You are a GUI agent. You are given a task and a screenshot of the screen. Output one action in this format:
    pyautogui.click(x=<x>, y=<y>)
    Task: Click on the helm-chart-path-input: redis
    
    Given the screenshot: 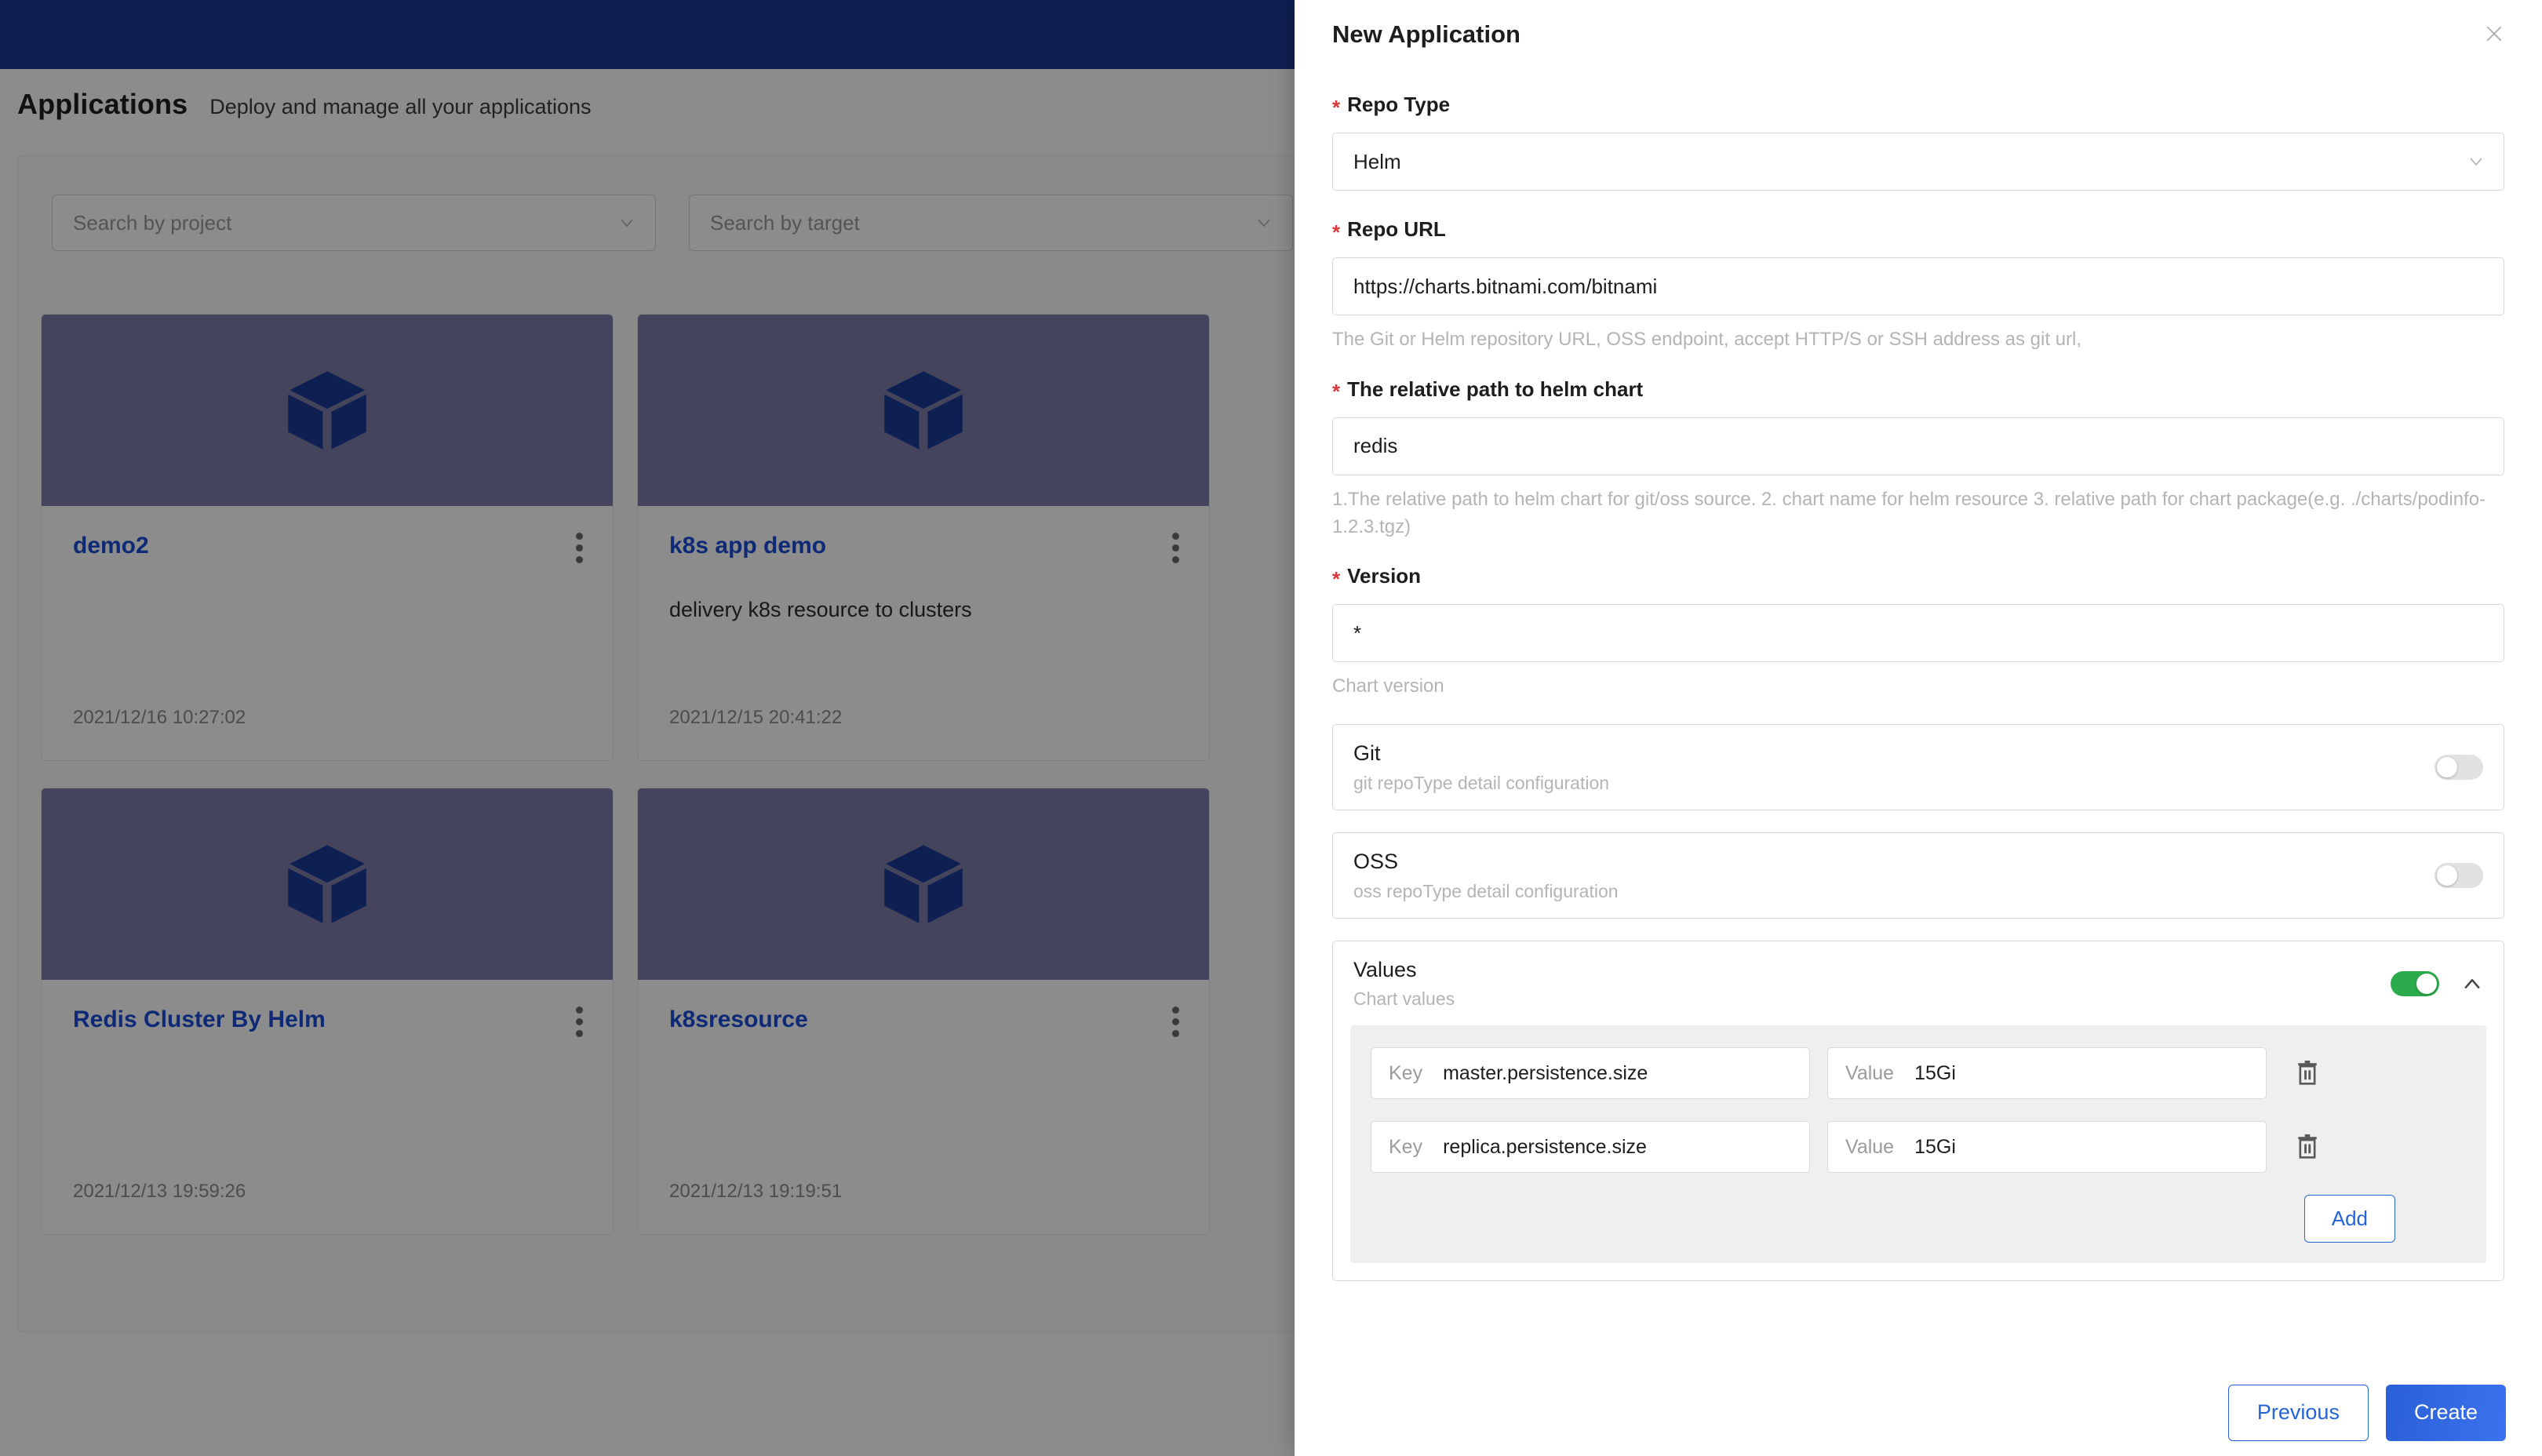 What is the action you would take?
    pyautogui.click(x=1918, y=446)
    